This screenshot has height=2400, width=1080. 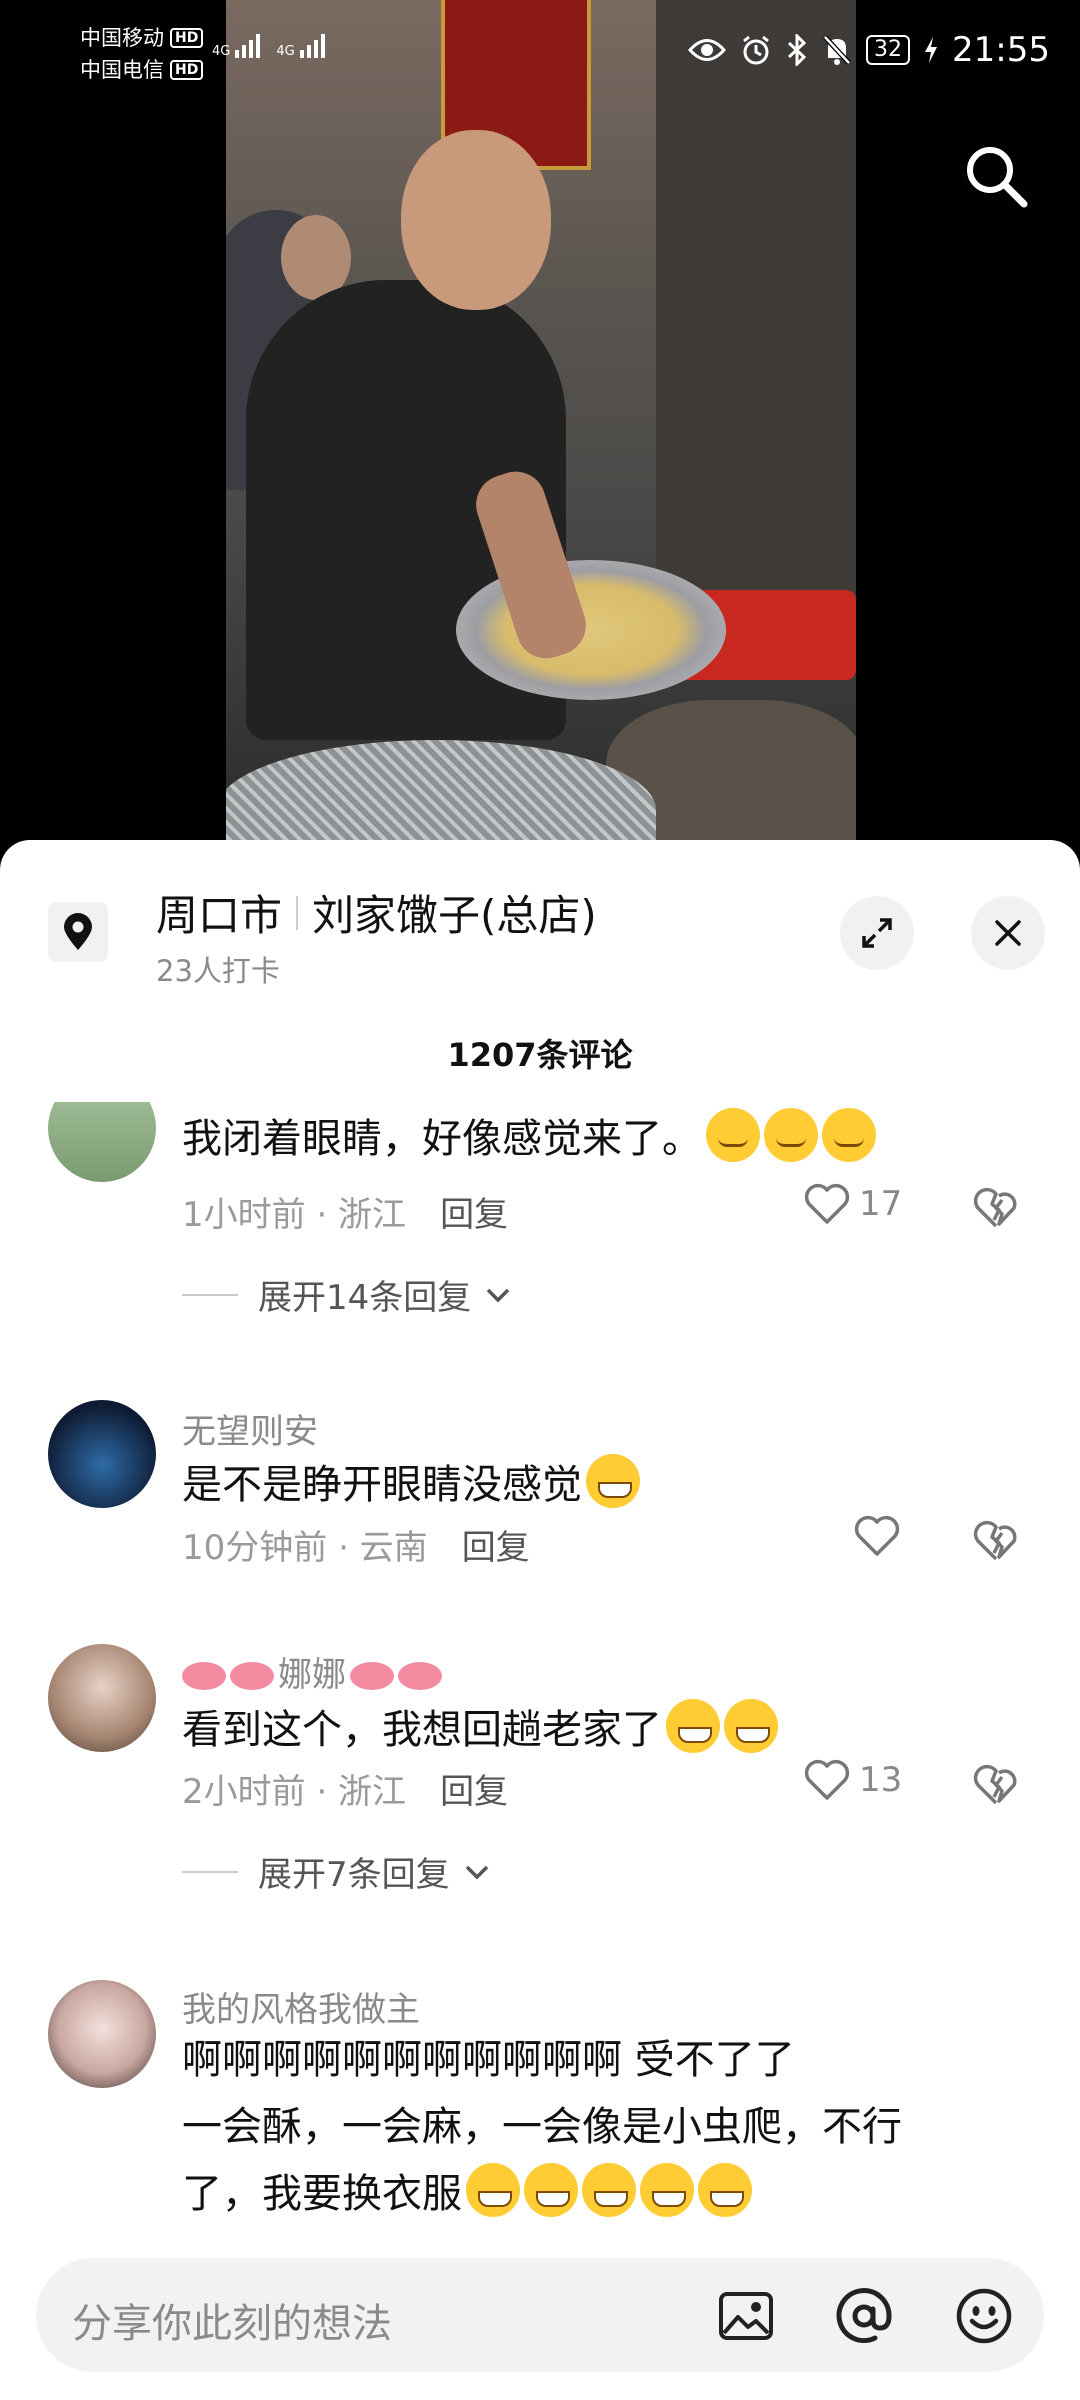 I want to click on location-badge, so click(x=78, y=932).